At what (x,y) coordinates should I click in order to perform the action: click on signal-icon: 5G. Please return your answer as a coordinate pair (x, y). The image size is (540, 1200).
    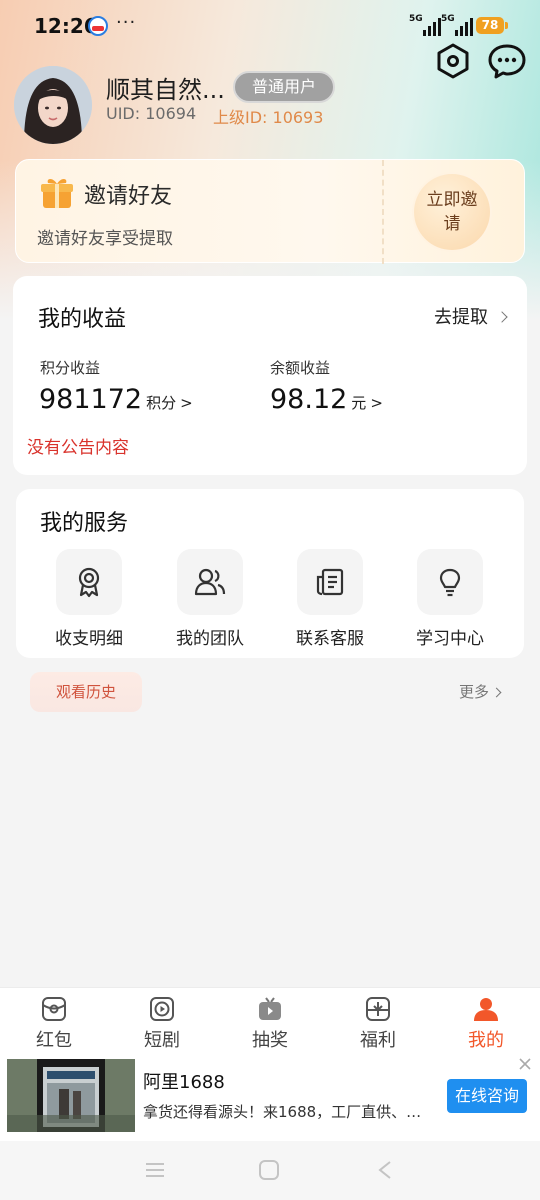
    Looking at the image, I should click on (425, 25).